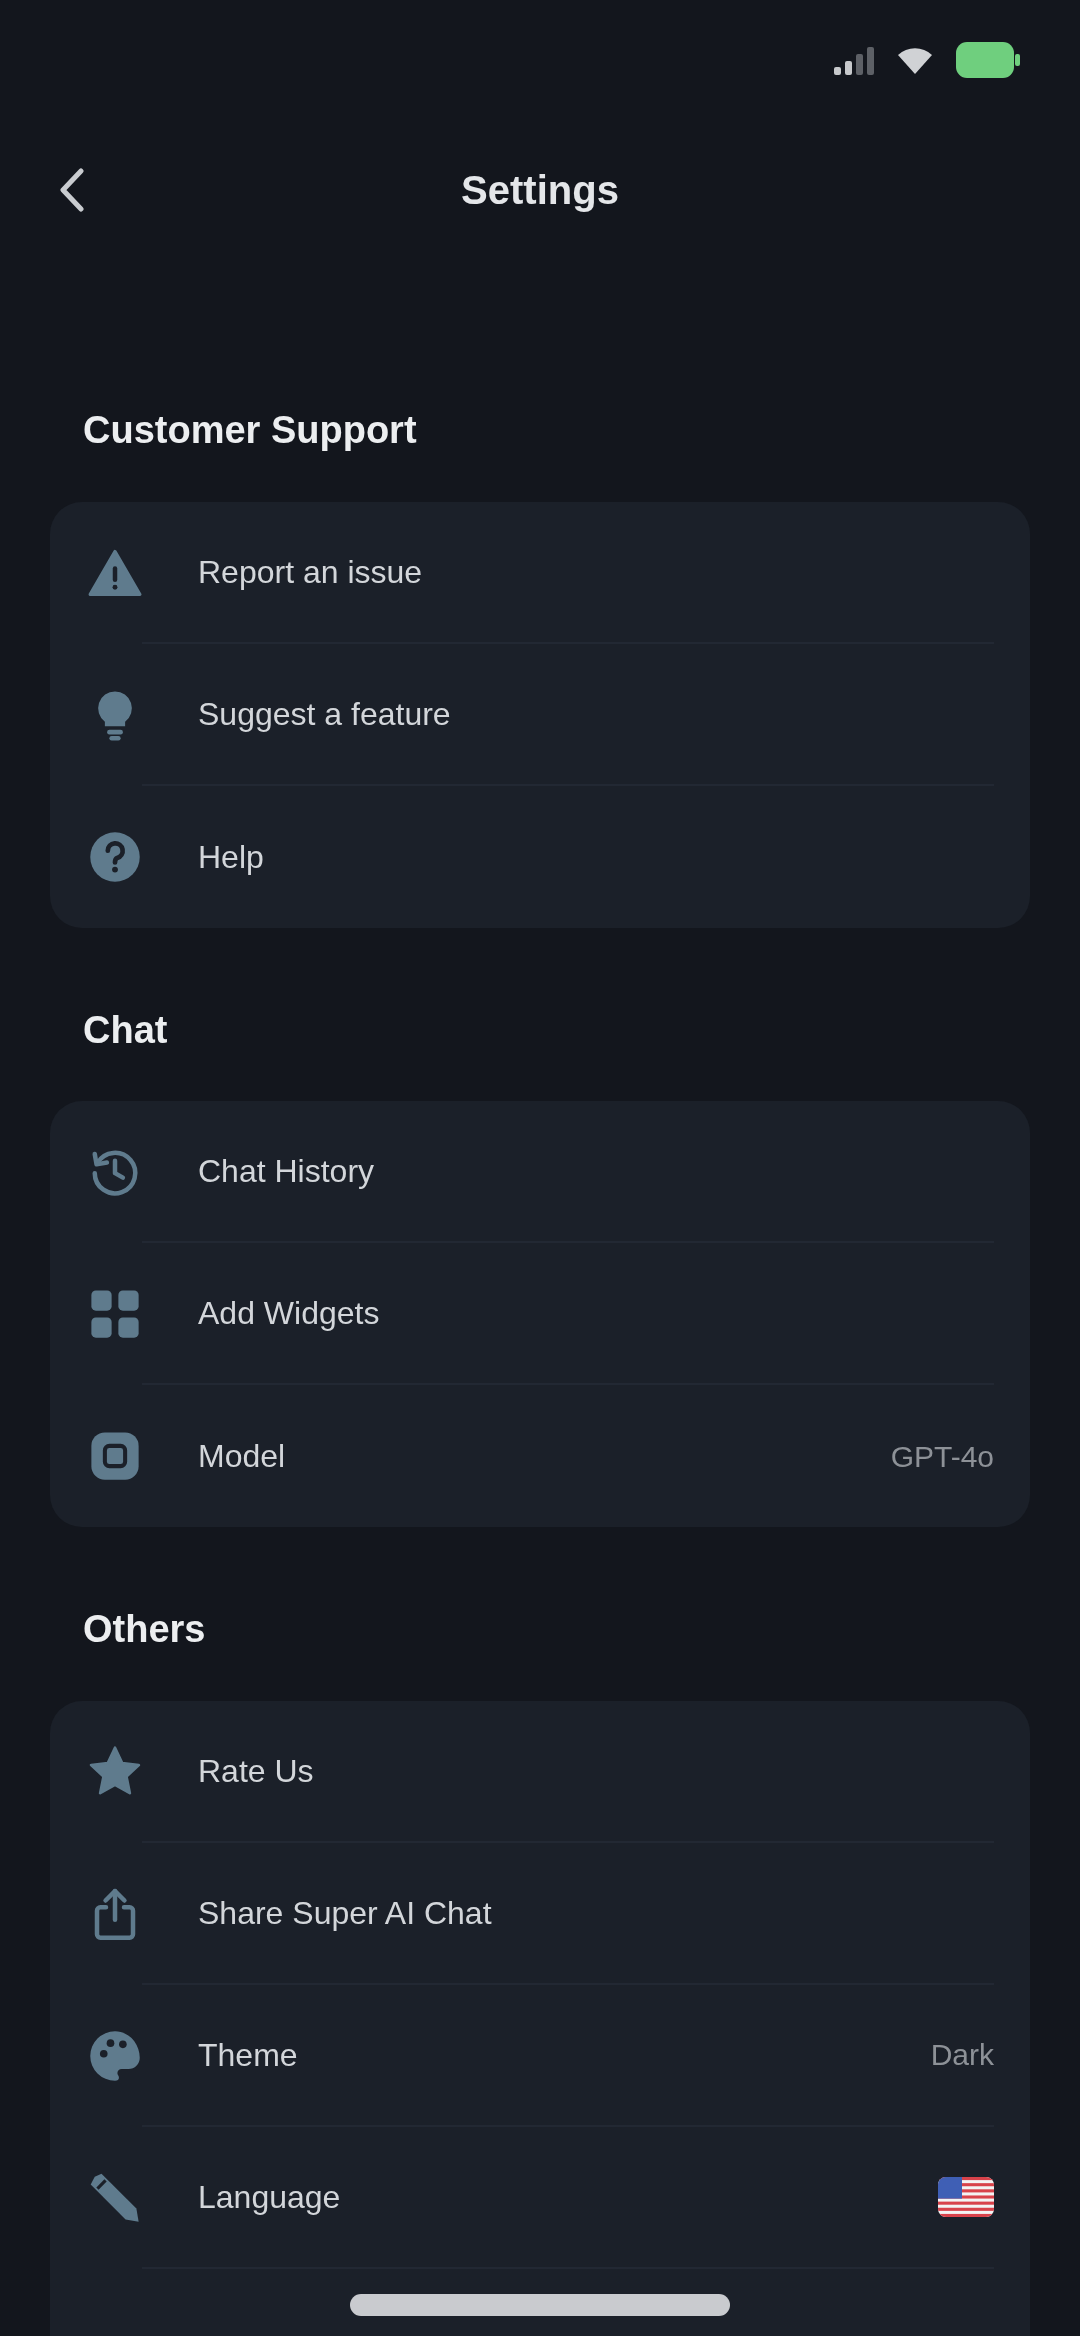  What do you see at coordinates (540, 572) in the screenshot?
I see `settings-row: Report an issue` at bounding box center [540, 572].